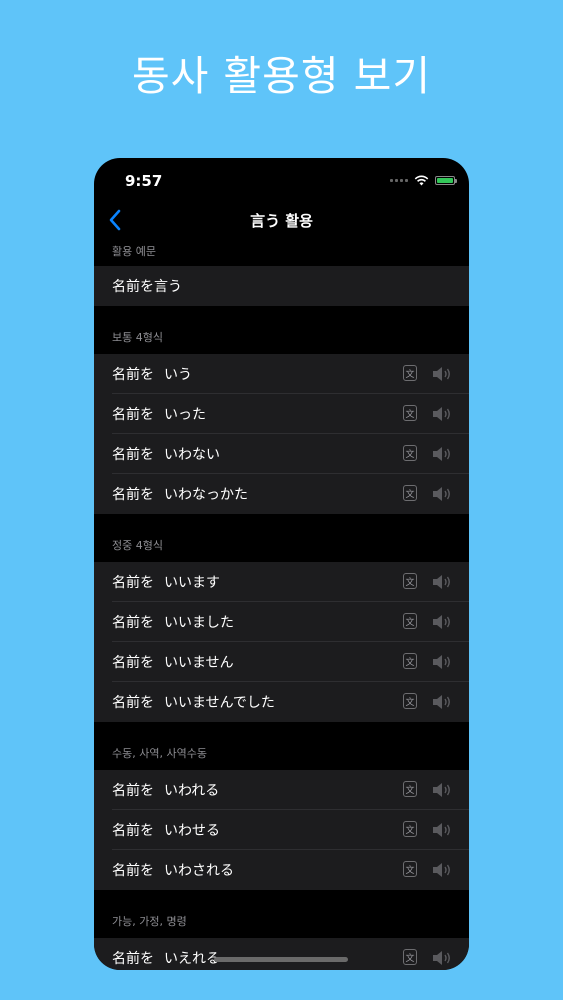 Image resolution: width=563 pixels, height=1000 pixels. What do you see at coordinates (281, 702) in the screenshot?
I see `conjugation-row: 名前を いいませんでした 文` at bounding box center [281, 702].